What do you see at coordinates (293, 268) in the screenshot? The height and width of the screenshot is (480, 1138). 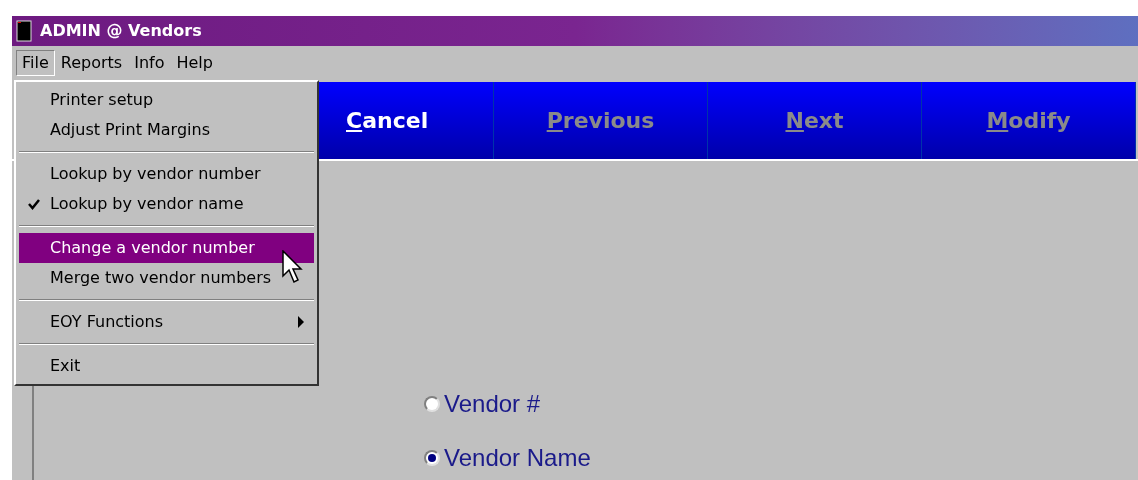 I see `mouse-pointer-icon` at bounding box center [293, 268].